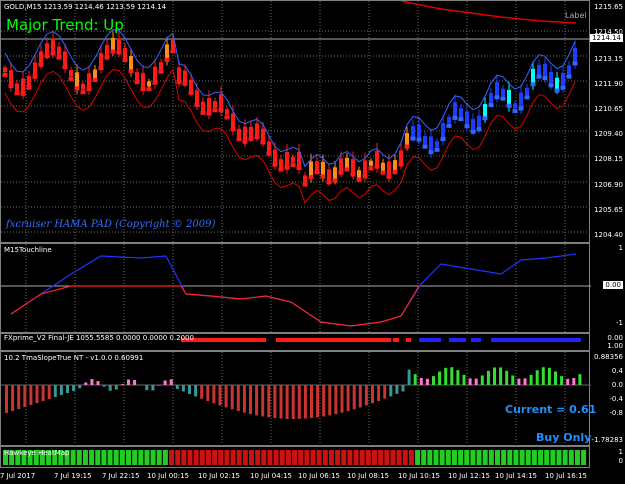 Image resolution: width=625 pixels, height=484 pixels. I want to click on price-tick: 1206.90, so click(608, 185).